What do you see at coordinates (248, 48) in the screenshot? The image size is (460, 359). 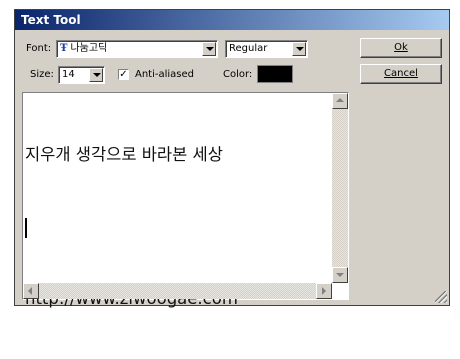 I see `font-style-value: Regular` at bounding box center [248, 48].